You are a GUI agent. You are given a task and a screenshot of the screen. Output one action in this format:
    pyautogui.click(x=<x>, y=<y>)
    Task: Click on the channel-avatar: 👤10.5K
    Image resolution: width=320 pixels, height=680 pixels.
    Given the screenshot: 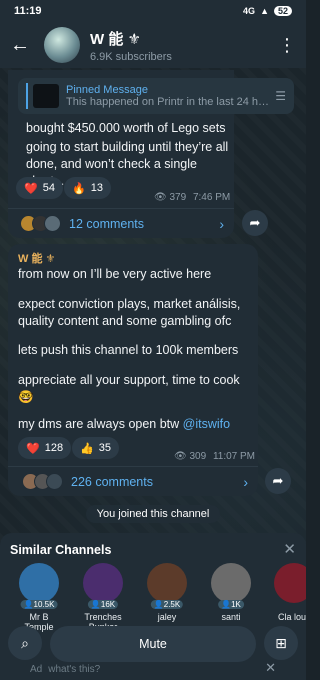 What is the action you would take?
    pyautogui.click(x=39, y=586)
    